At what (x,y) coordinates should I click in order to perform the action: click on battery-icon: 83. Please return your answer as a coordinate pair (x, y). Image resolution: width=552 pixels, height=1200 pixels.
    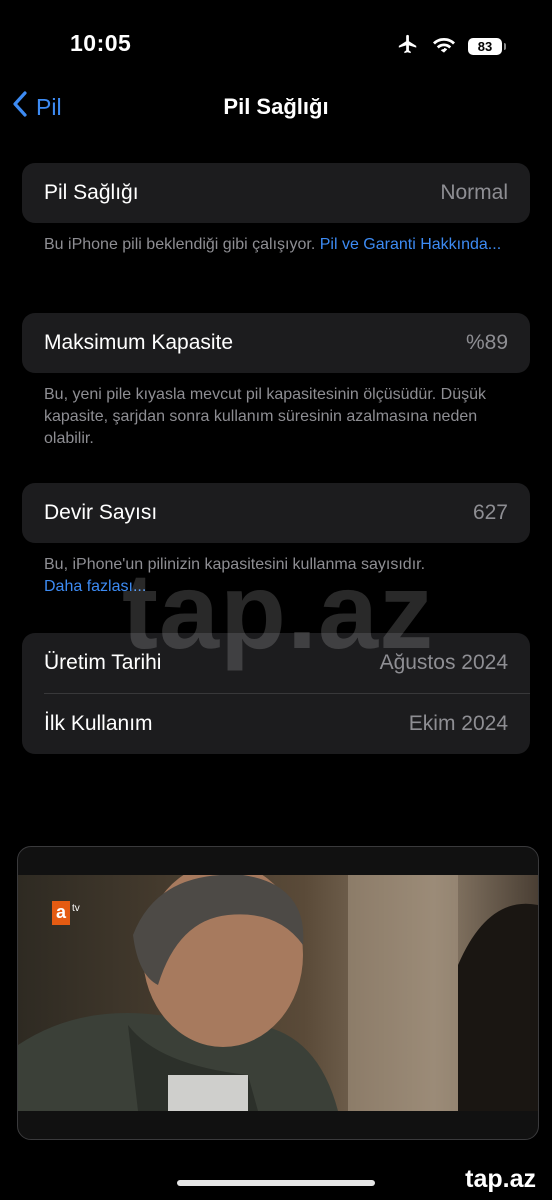
    Looking at the image, I should click on (487, 46).